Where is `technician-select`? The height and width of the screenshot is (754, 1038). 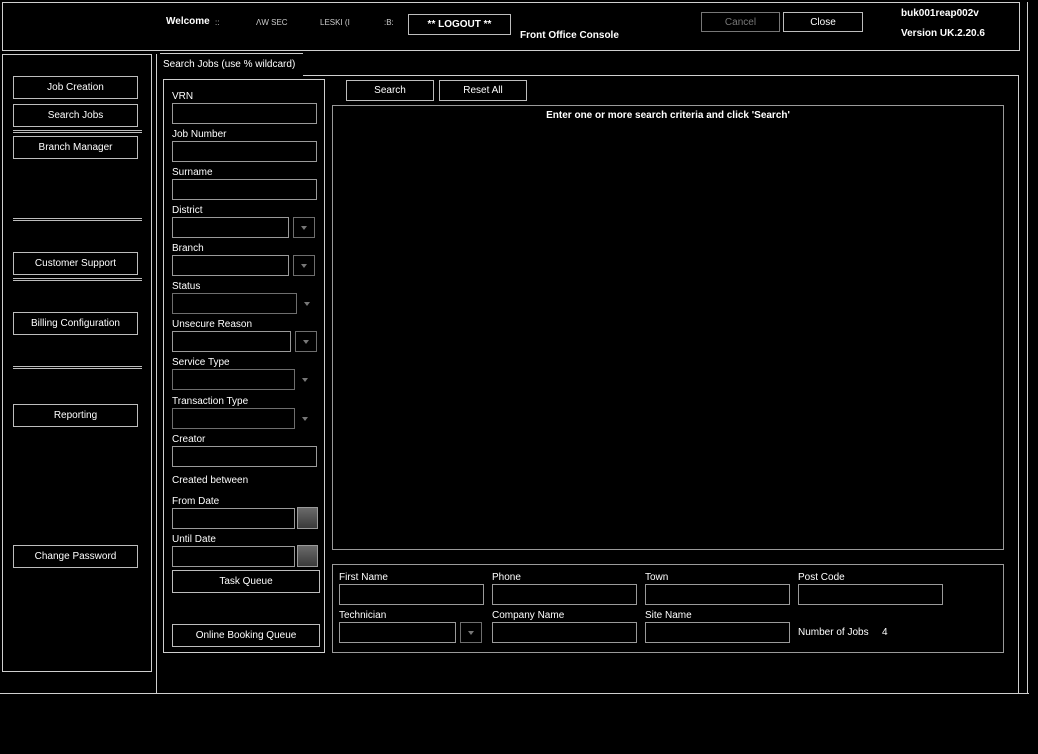 technician-select is located at coordinates (397, 632).